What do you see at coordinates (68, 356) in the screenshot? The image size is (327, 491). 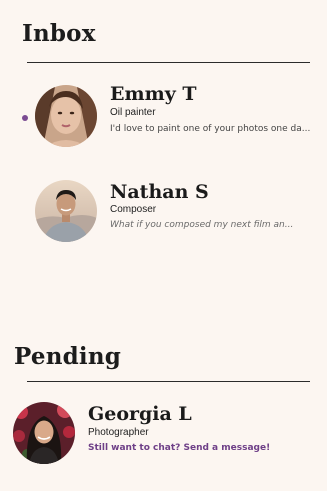 I see `pending-title: Pending` at bounding box center [68, 356].